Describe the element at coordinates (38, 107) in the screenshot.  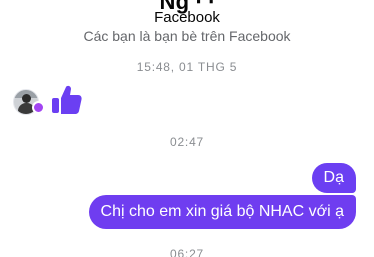
I see `read-receipt-dot` at that location.